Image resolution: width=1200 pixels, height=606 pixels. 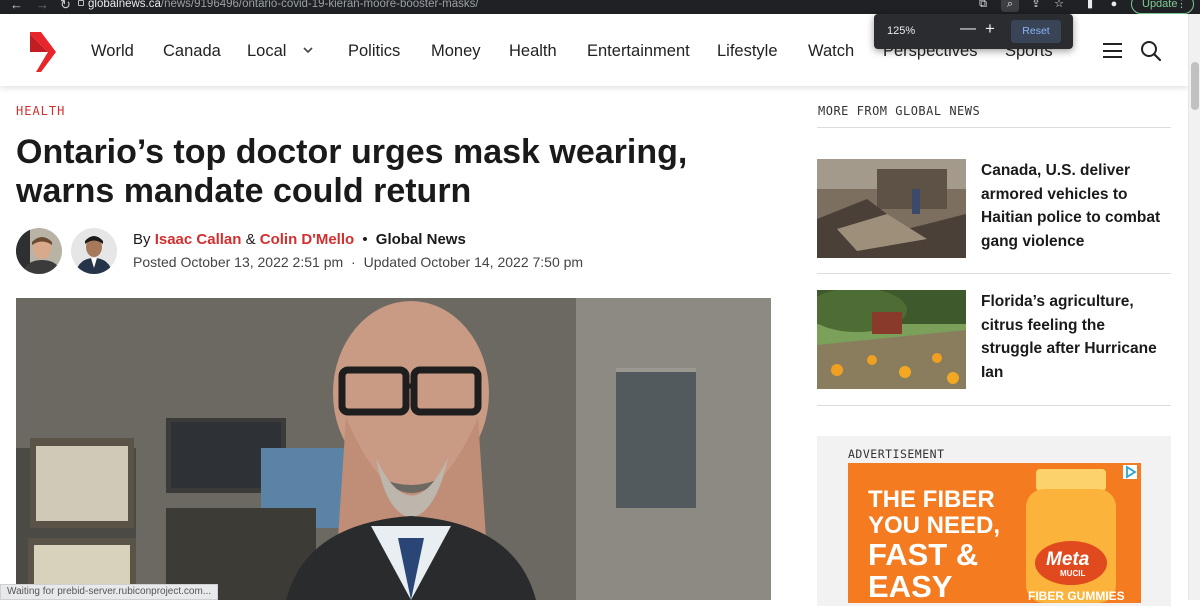 What do you see at coordinates (40, 111) in the screenshot?
I see `section-tag: HEALTH` at bounding box center [40, 111].